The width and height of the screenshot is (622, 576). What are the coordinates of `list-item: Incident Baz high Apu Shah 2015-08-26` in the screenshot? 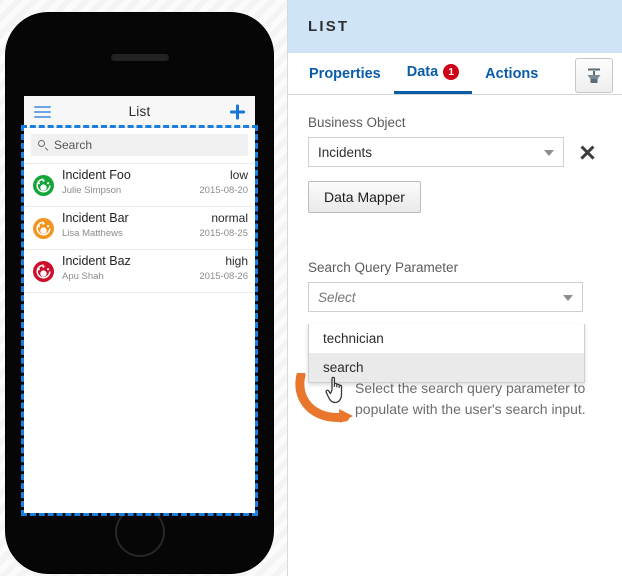 It's located at (139, 271).